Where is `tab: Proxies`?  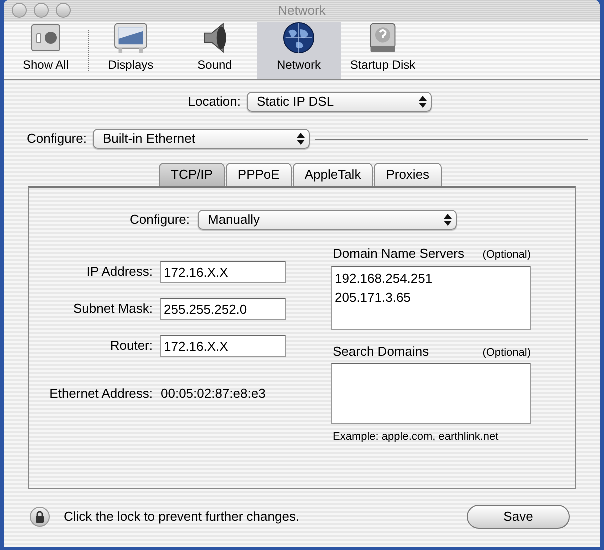 tab: Proxies is located at coordinates (408, 174).